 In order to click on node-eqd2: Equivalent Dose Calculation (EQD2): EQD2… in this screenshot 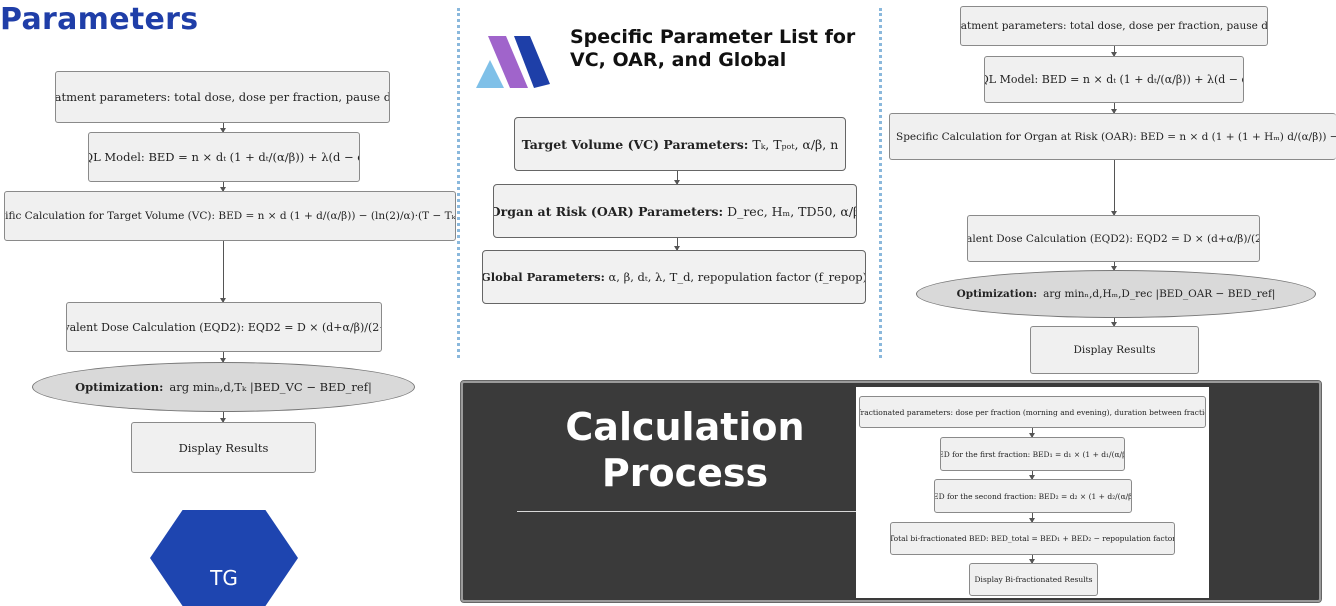, I will do `click(224, 327)`.